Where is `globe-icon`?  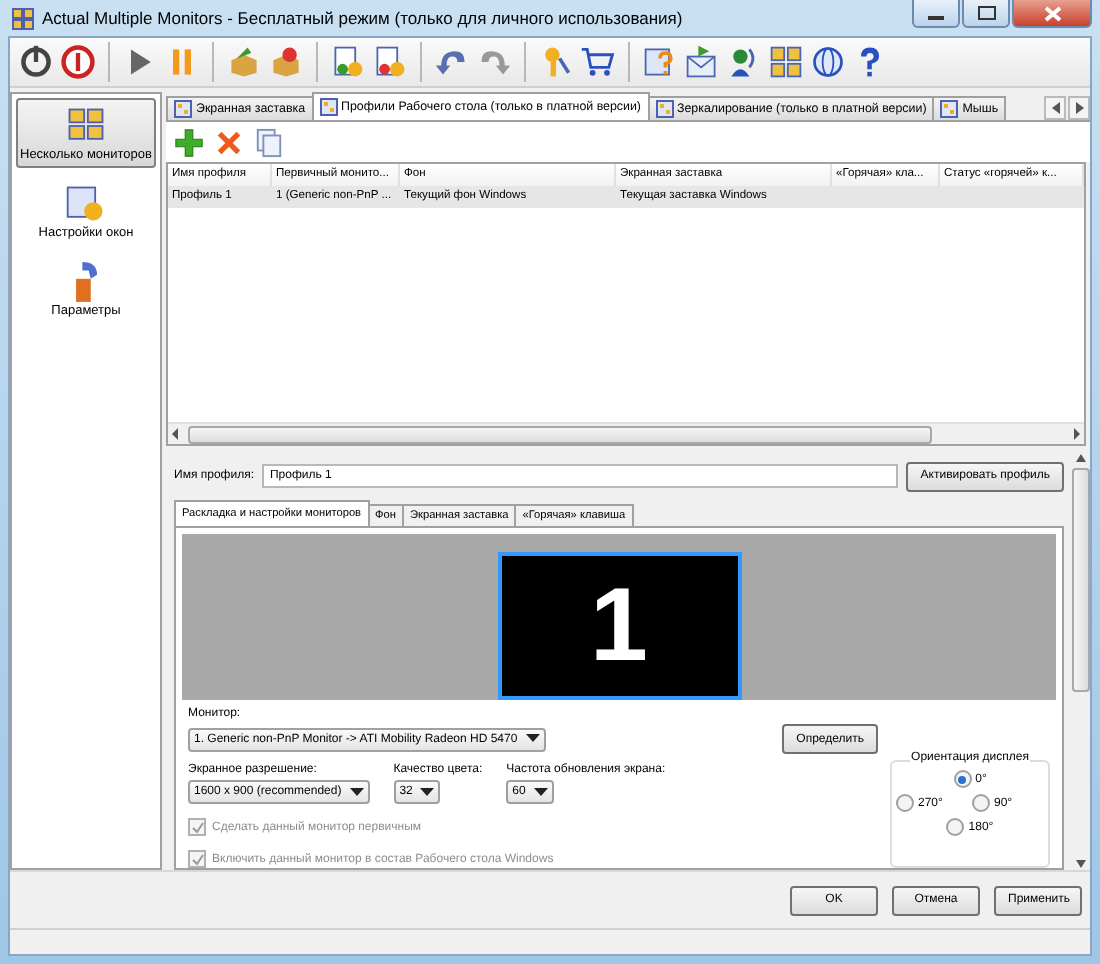
globe-icon is located at coordinates (828, 62).